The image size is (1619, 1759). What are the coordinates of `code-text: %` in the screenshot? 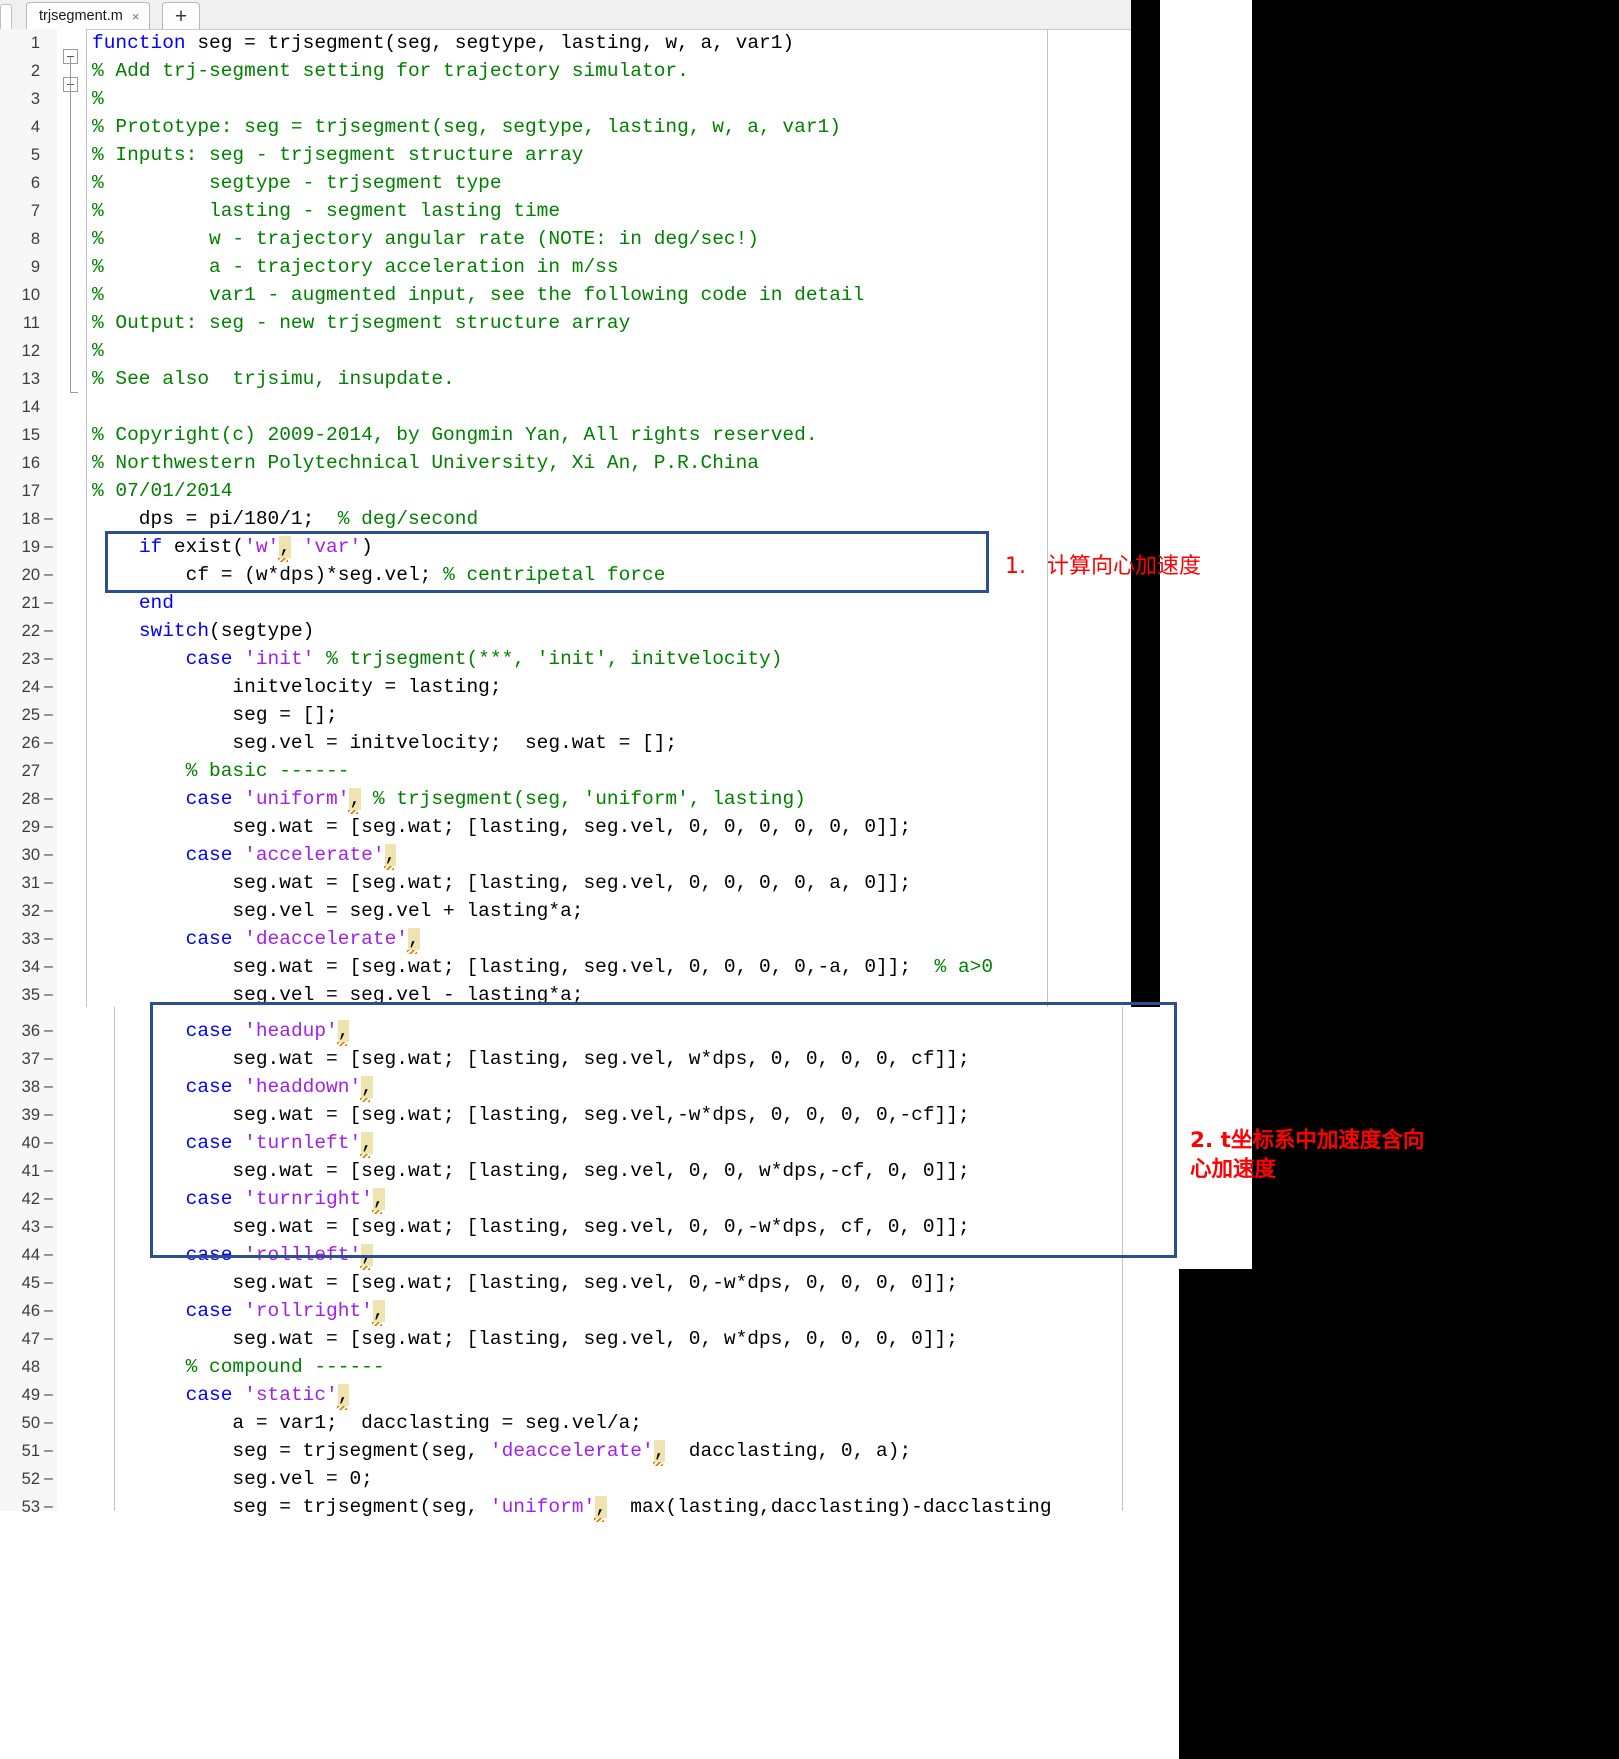 It's located at (98, 351).